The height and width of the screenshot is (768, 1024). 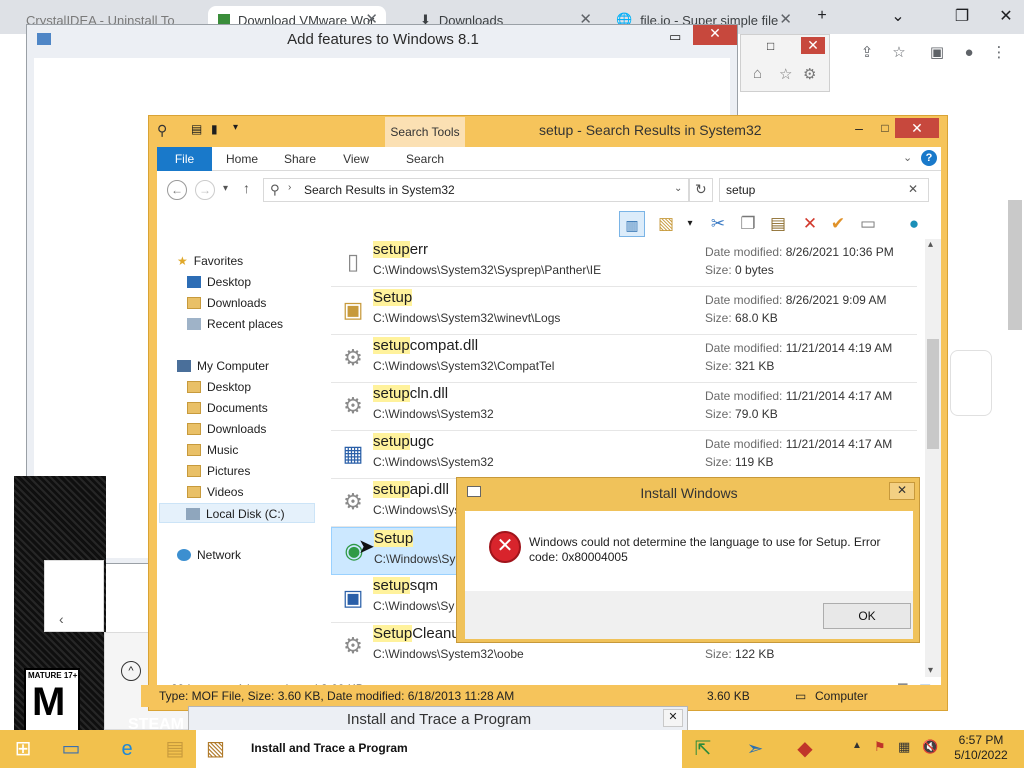 What do you see at coordinates (214, 129) in the screenshot?
I see `new-folder-icon: ▮` at bounding box center [214, 129].